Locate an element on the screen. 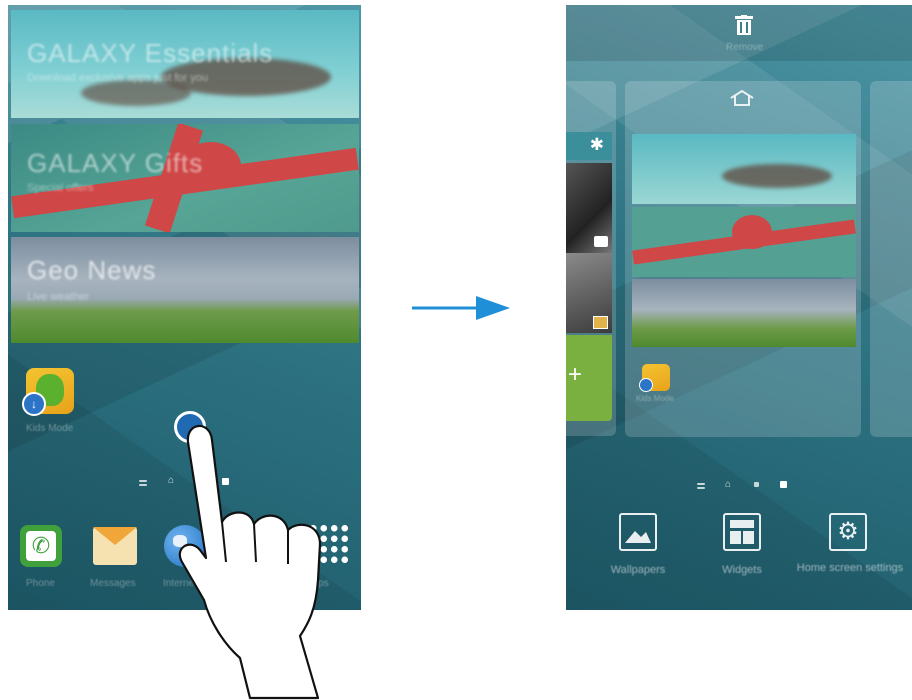 This screenshot has height=700, width=912. widgets-option-icon is located at coordinates (742, 532).